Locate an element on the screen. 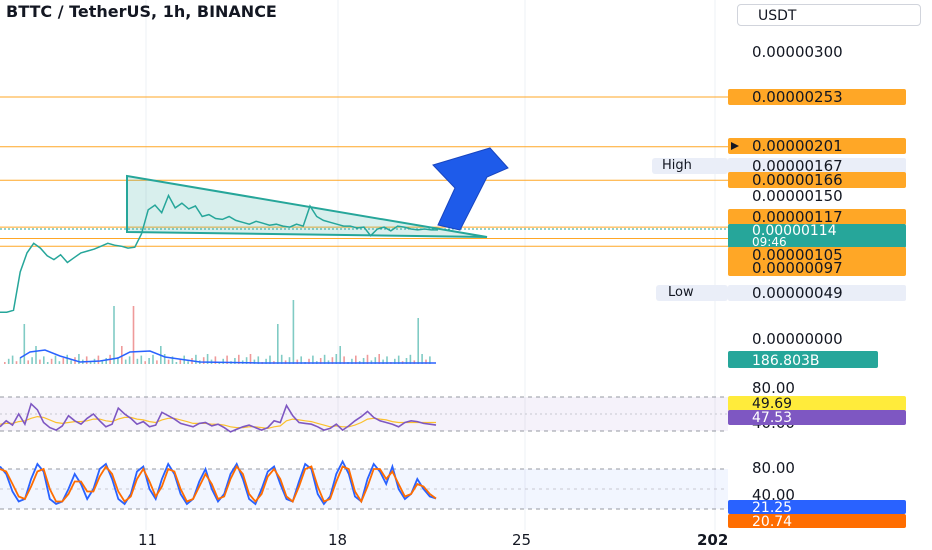  stoch-tick-80: 80.00 is located at coordinates (773, 468).